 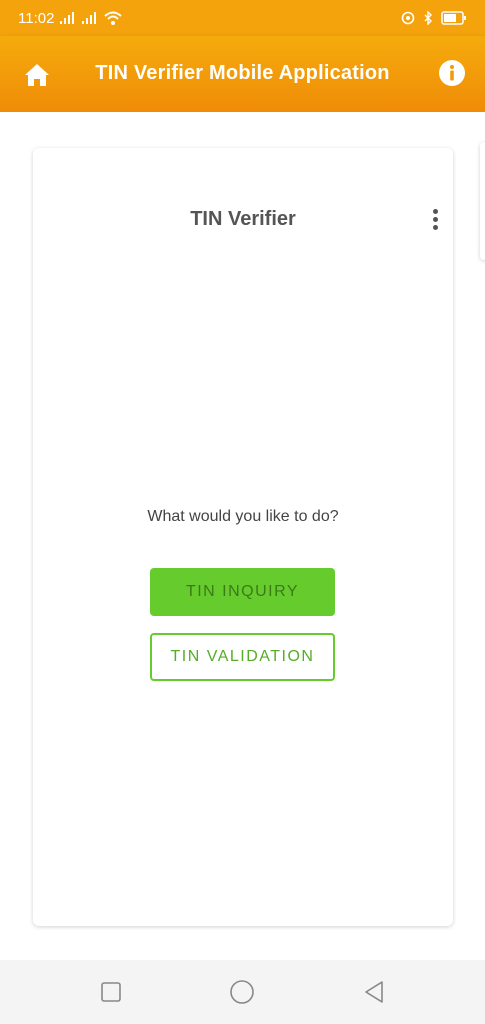 What do you see at coordinates (243, 516) in the screenshot?
I see `prompt-text: What would you like to do?` at bounding box center [243, 516].